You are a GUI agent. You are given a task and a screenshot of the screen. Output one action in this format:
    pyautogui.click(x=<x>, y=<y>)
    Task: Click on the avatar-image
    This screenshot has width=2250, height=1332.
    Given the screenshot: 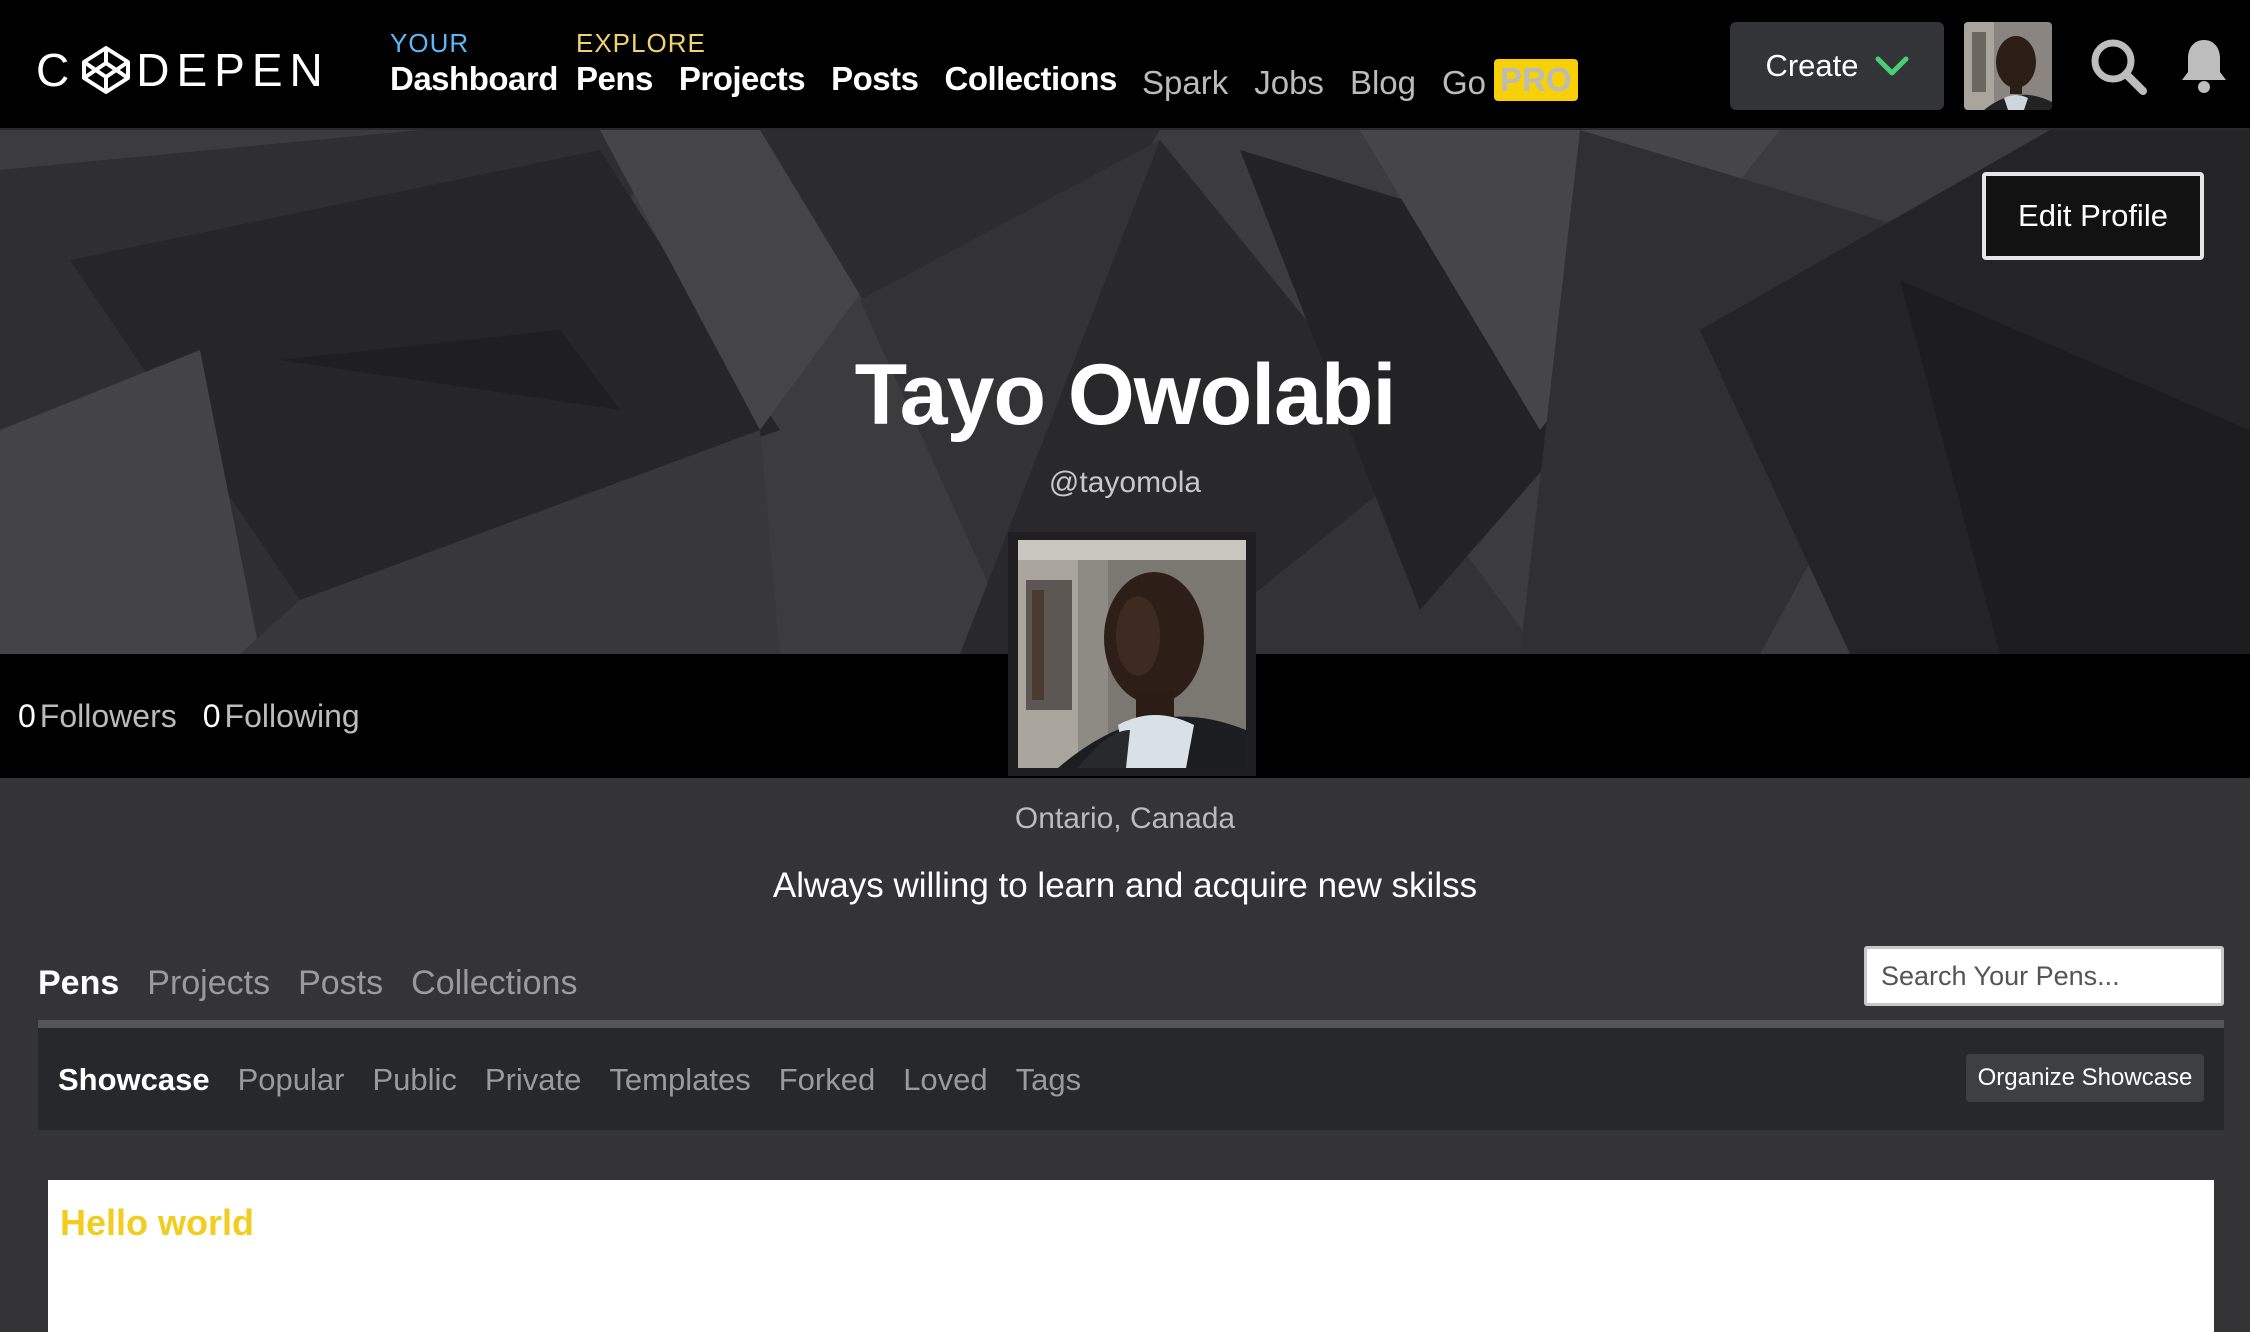 What is the action you would take?
    pyautogui.click(x=2008, y=66)
    